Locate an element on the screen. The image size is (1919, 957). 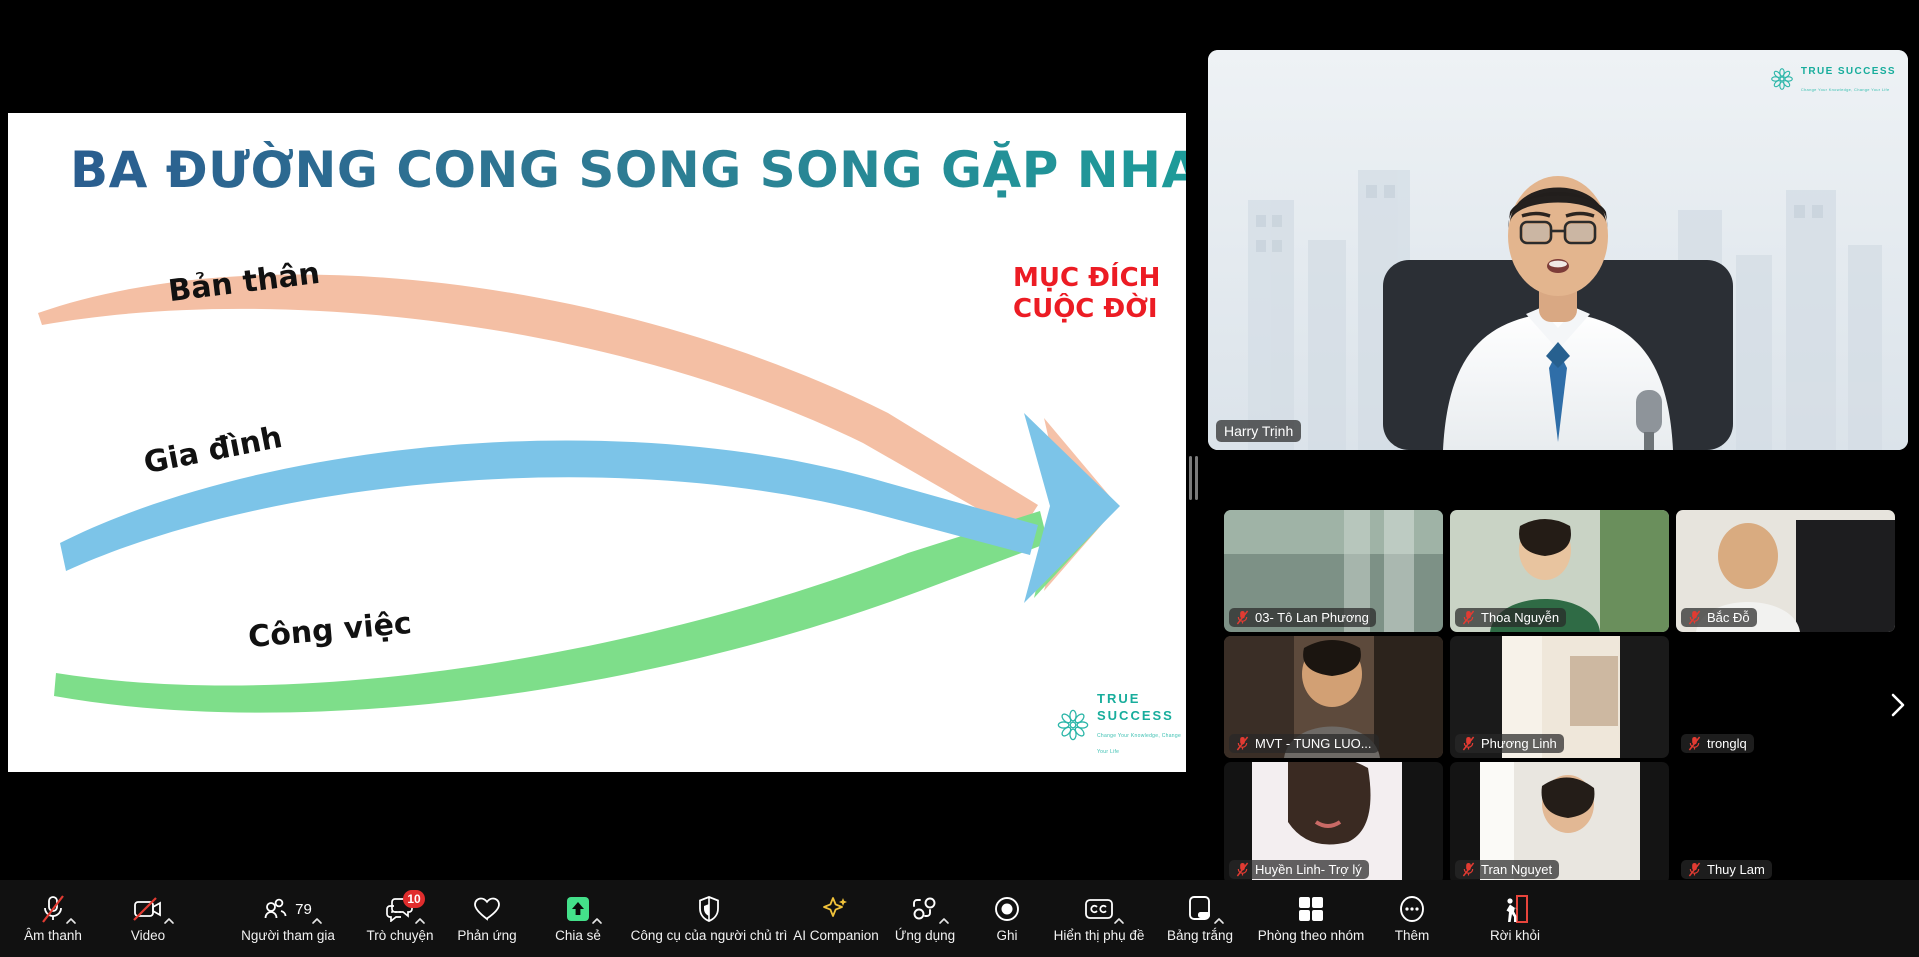
participant-thumbnail: 03- Tô Lan Phương is located at coordinates (1333, 571).